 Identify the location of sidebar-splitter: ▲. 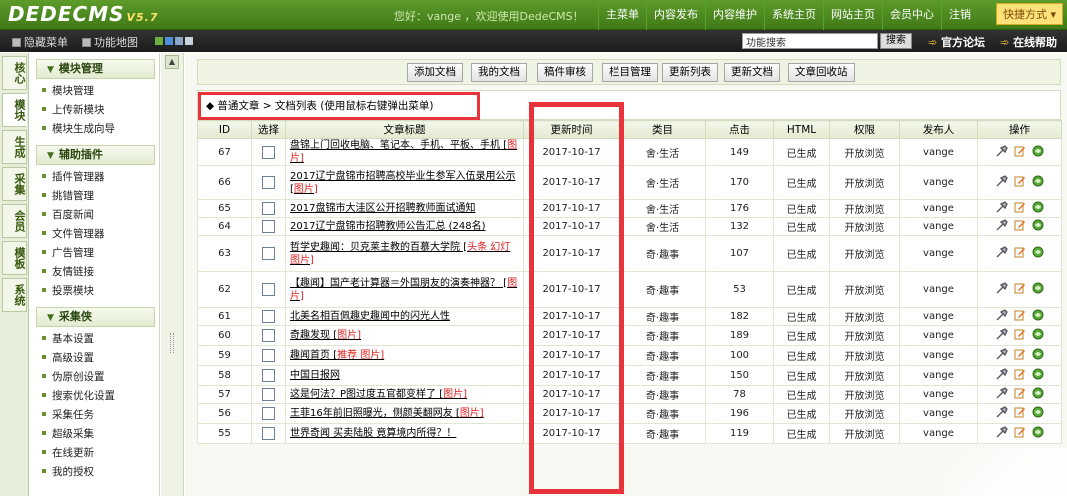
(172, 274).